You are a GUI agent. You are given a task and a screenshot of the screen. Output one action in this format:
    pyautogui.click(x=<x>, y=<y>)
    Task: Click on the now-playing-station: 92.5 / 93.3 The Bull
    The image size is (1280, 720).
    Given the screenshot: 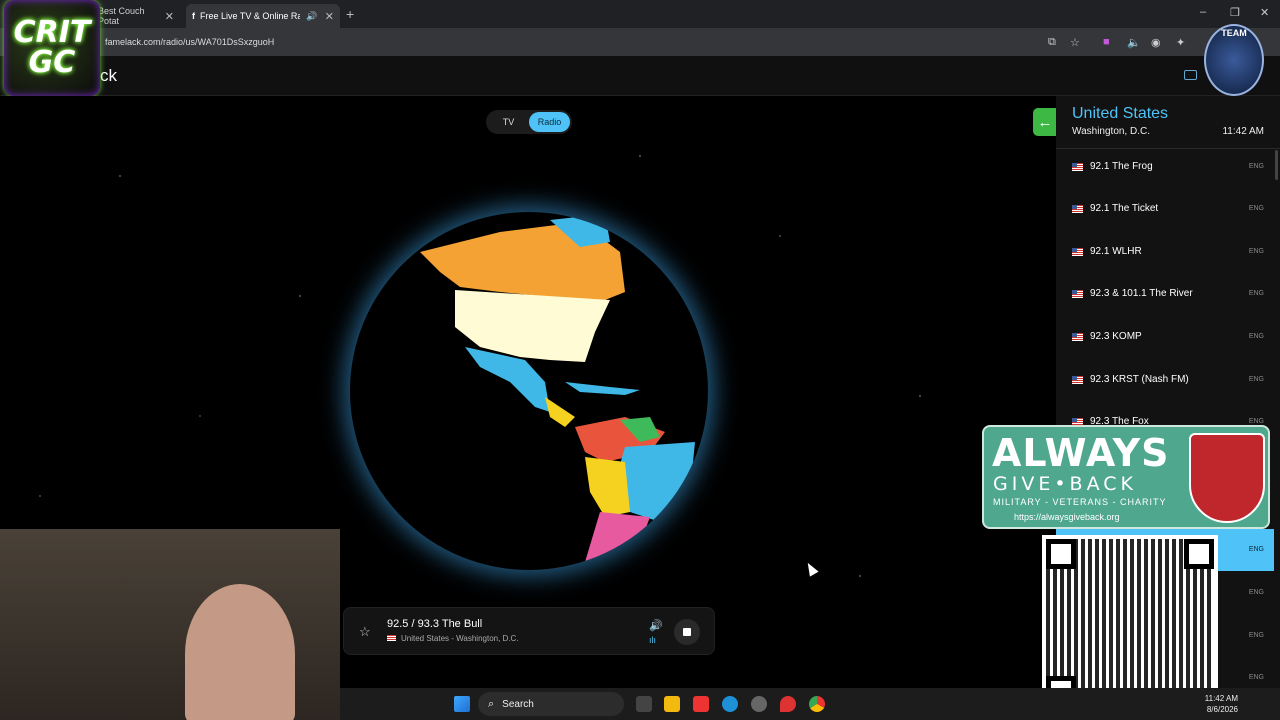 What is the action you would take?
    pyautogui.click(x=435, y=624)
    